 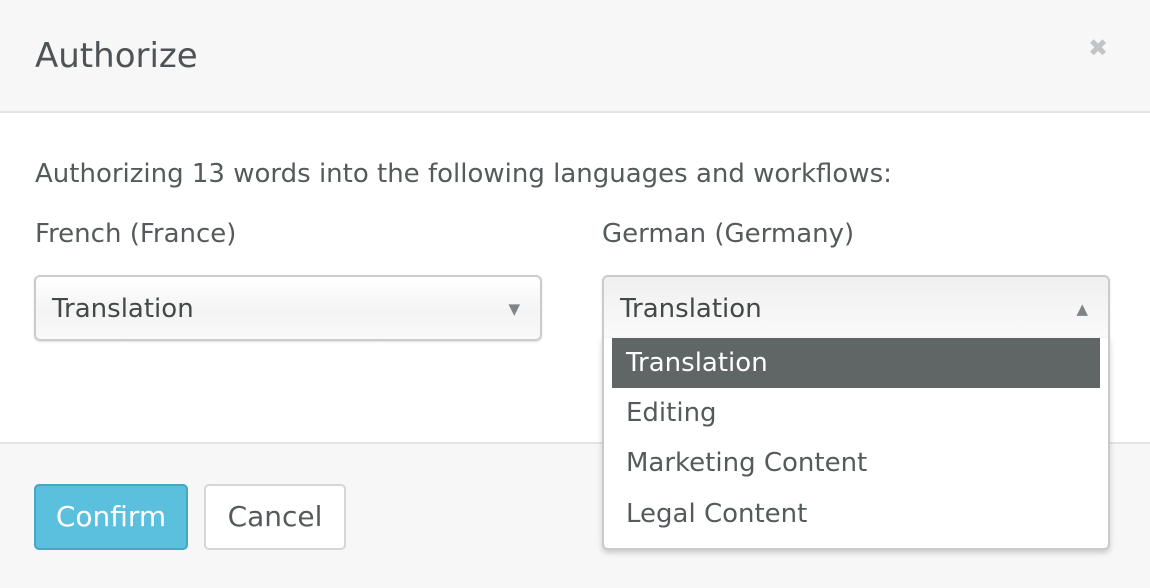 What do you see at coordinates (856, 514) in the screenshot?
I see `dropdown-option-legal-content: Legal Content` at bounding box center [856, 514].